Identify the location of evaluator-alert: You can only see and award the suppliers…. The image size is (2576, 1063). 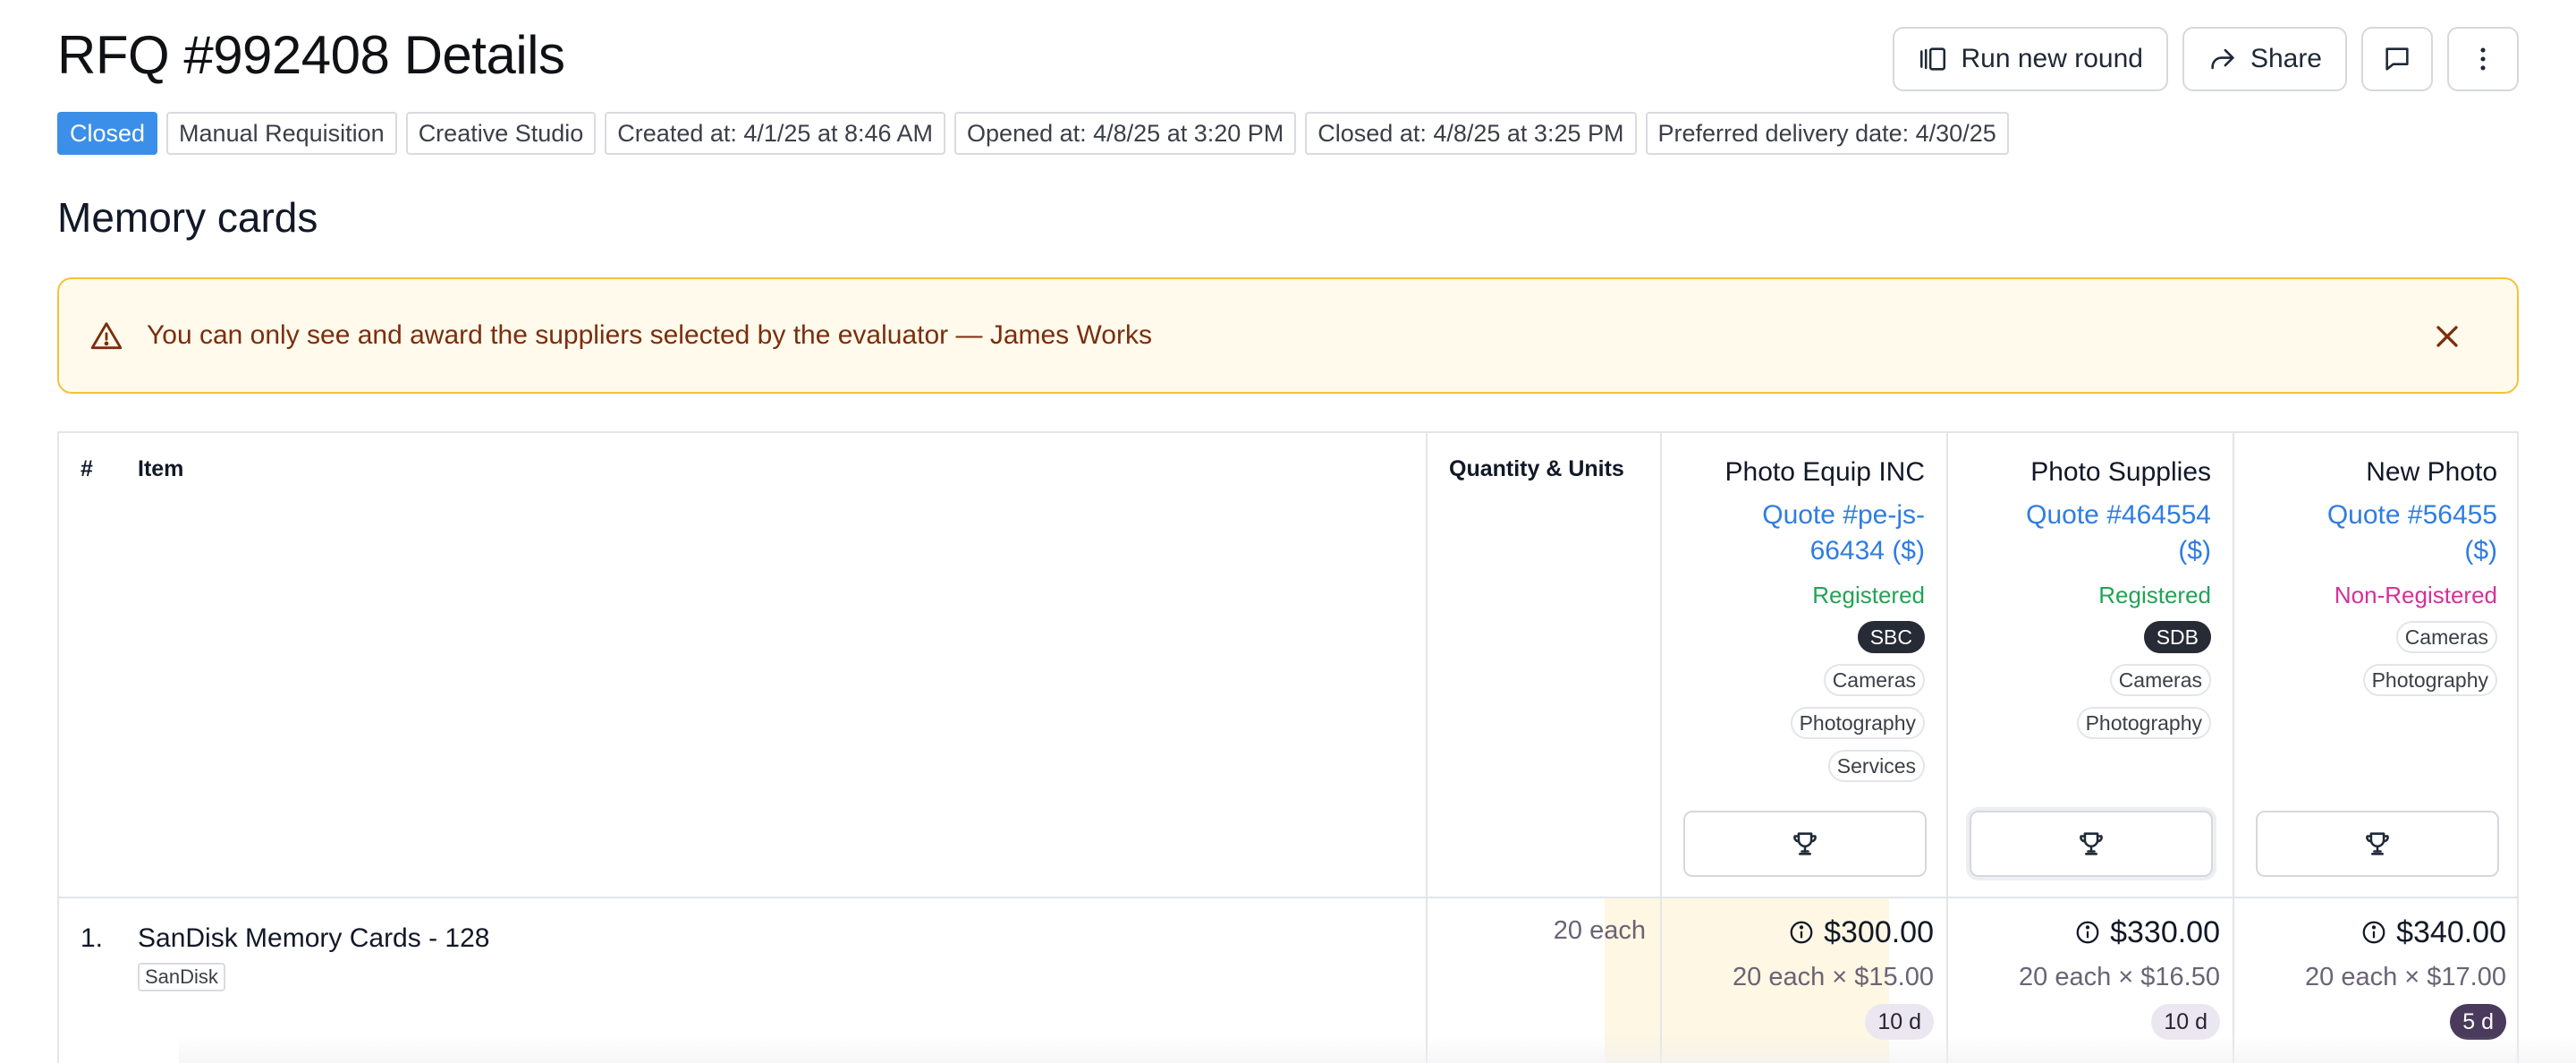
(1288, 335).